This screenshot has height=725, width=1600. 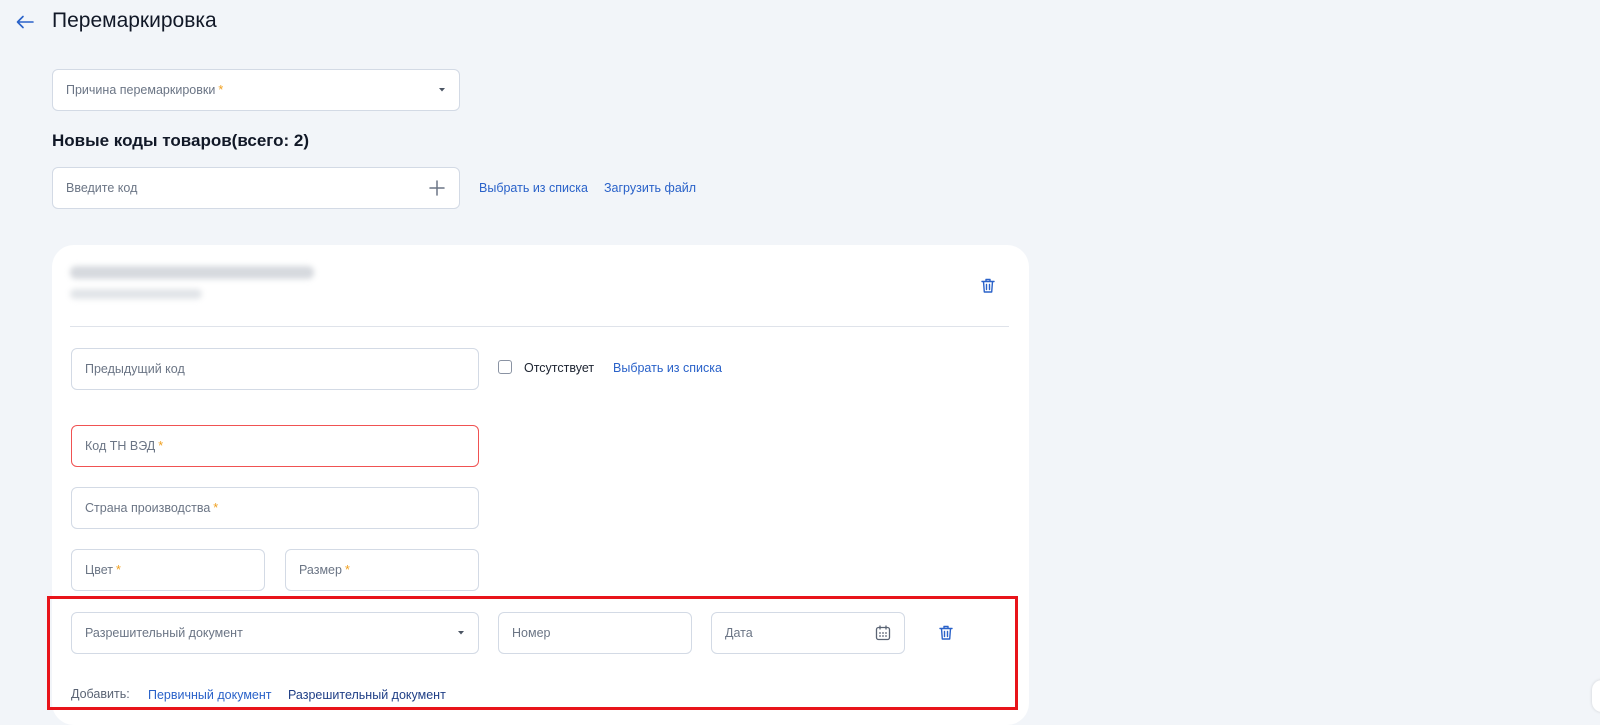 What do you see at coordinates (1596, 696) in the screenshot?
I see `scroll-handle` at bounding box center [1596, 696].